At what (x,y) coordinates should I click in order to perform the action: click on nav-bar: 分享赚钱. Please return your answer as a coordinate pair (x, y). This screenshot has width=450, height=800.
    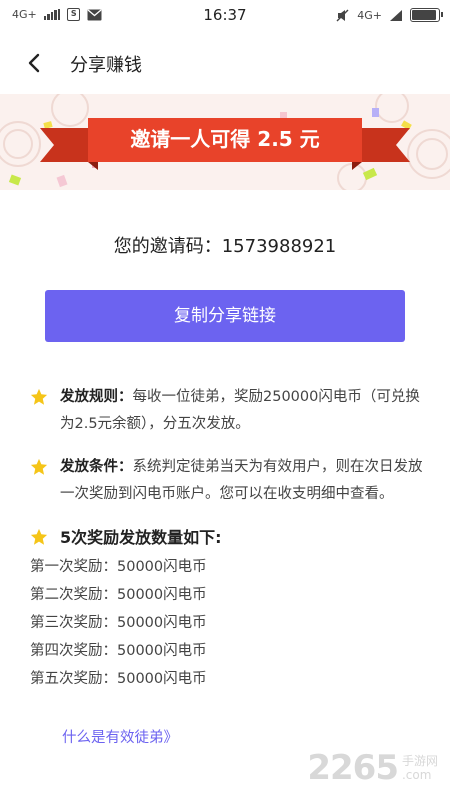
    Looking at the image, I should click on (225, 63).